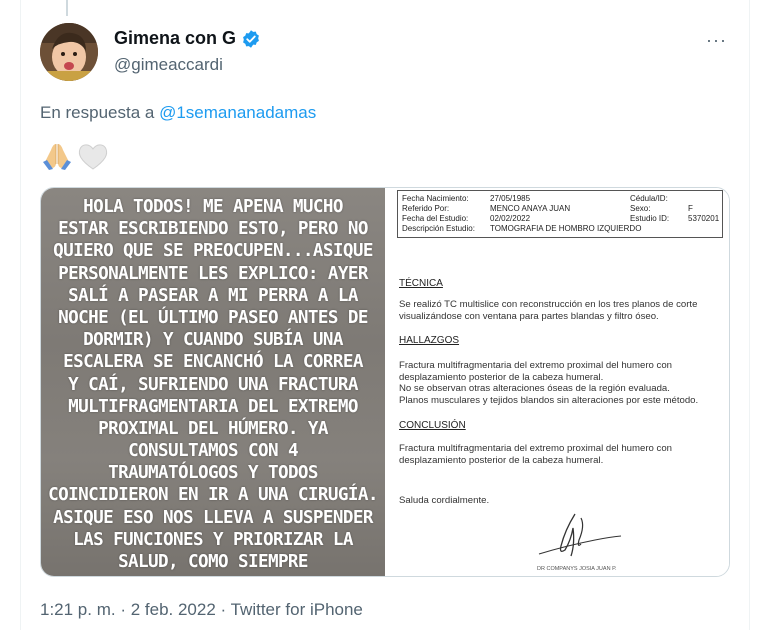 The height and width of the screenshot is (630, 768). I want to click on verified-badge-icon, so click(251, 39).